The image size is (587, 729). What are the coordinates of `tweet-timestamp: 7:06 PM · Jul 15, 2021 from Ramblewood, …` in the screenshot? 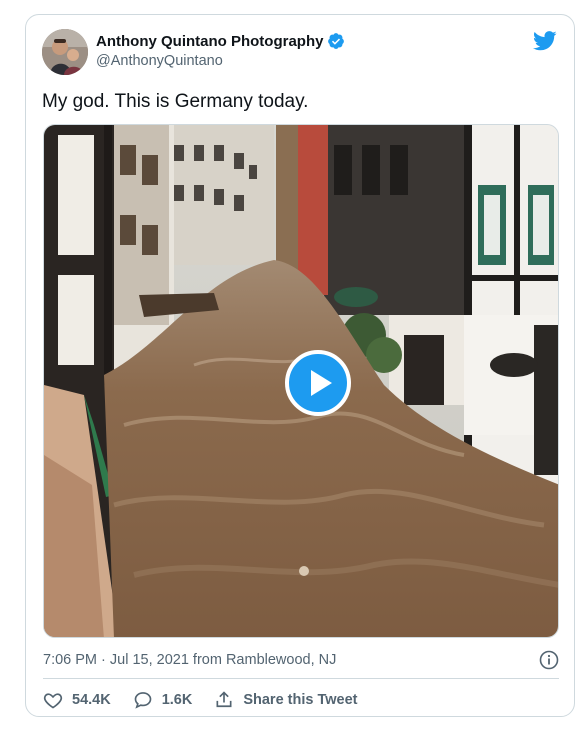 It's located at (189, 660).